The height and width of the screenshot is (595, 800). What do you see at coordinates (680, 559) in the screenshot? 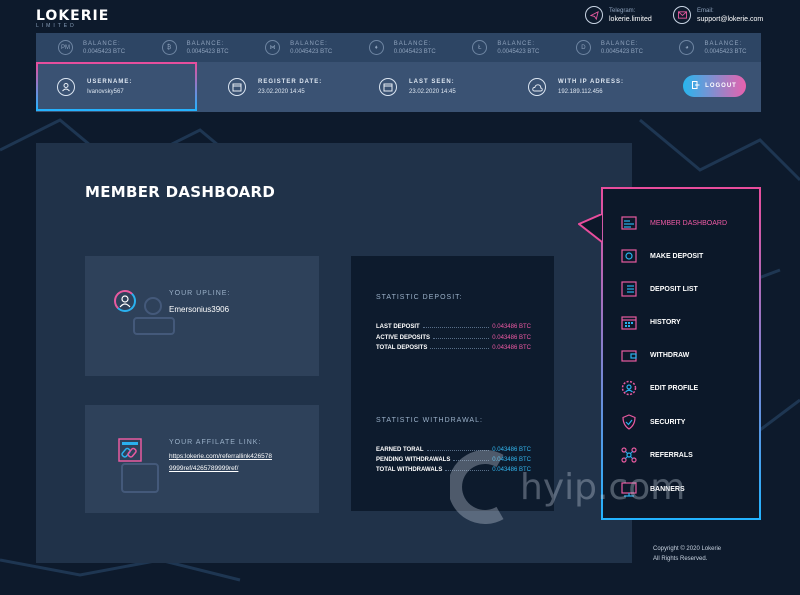
I see `rights-line: All Rights Reserved.` at bounding box center [680, 559].